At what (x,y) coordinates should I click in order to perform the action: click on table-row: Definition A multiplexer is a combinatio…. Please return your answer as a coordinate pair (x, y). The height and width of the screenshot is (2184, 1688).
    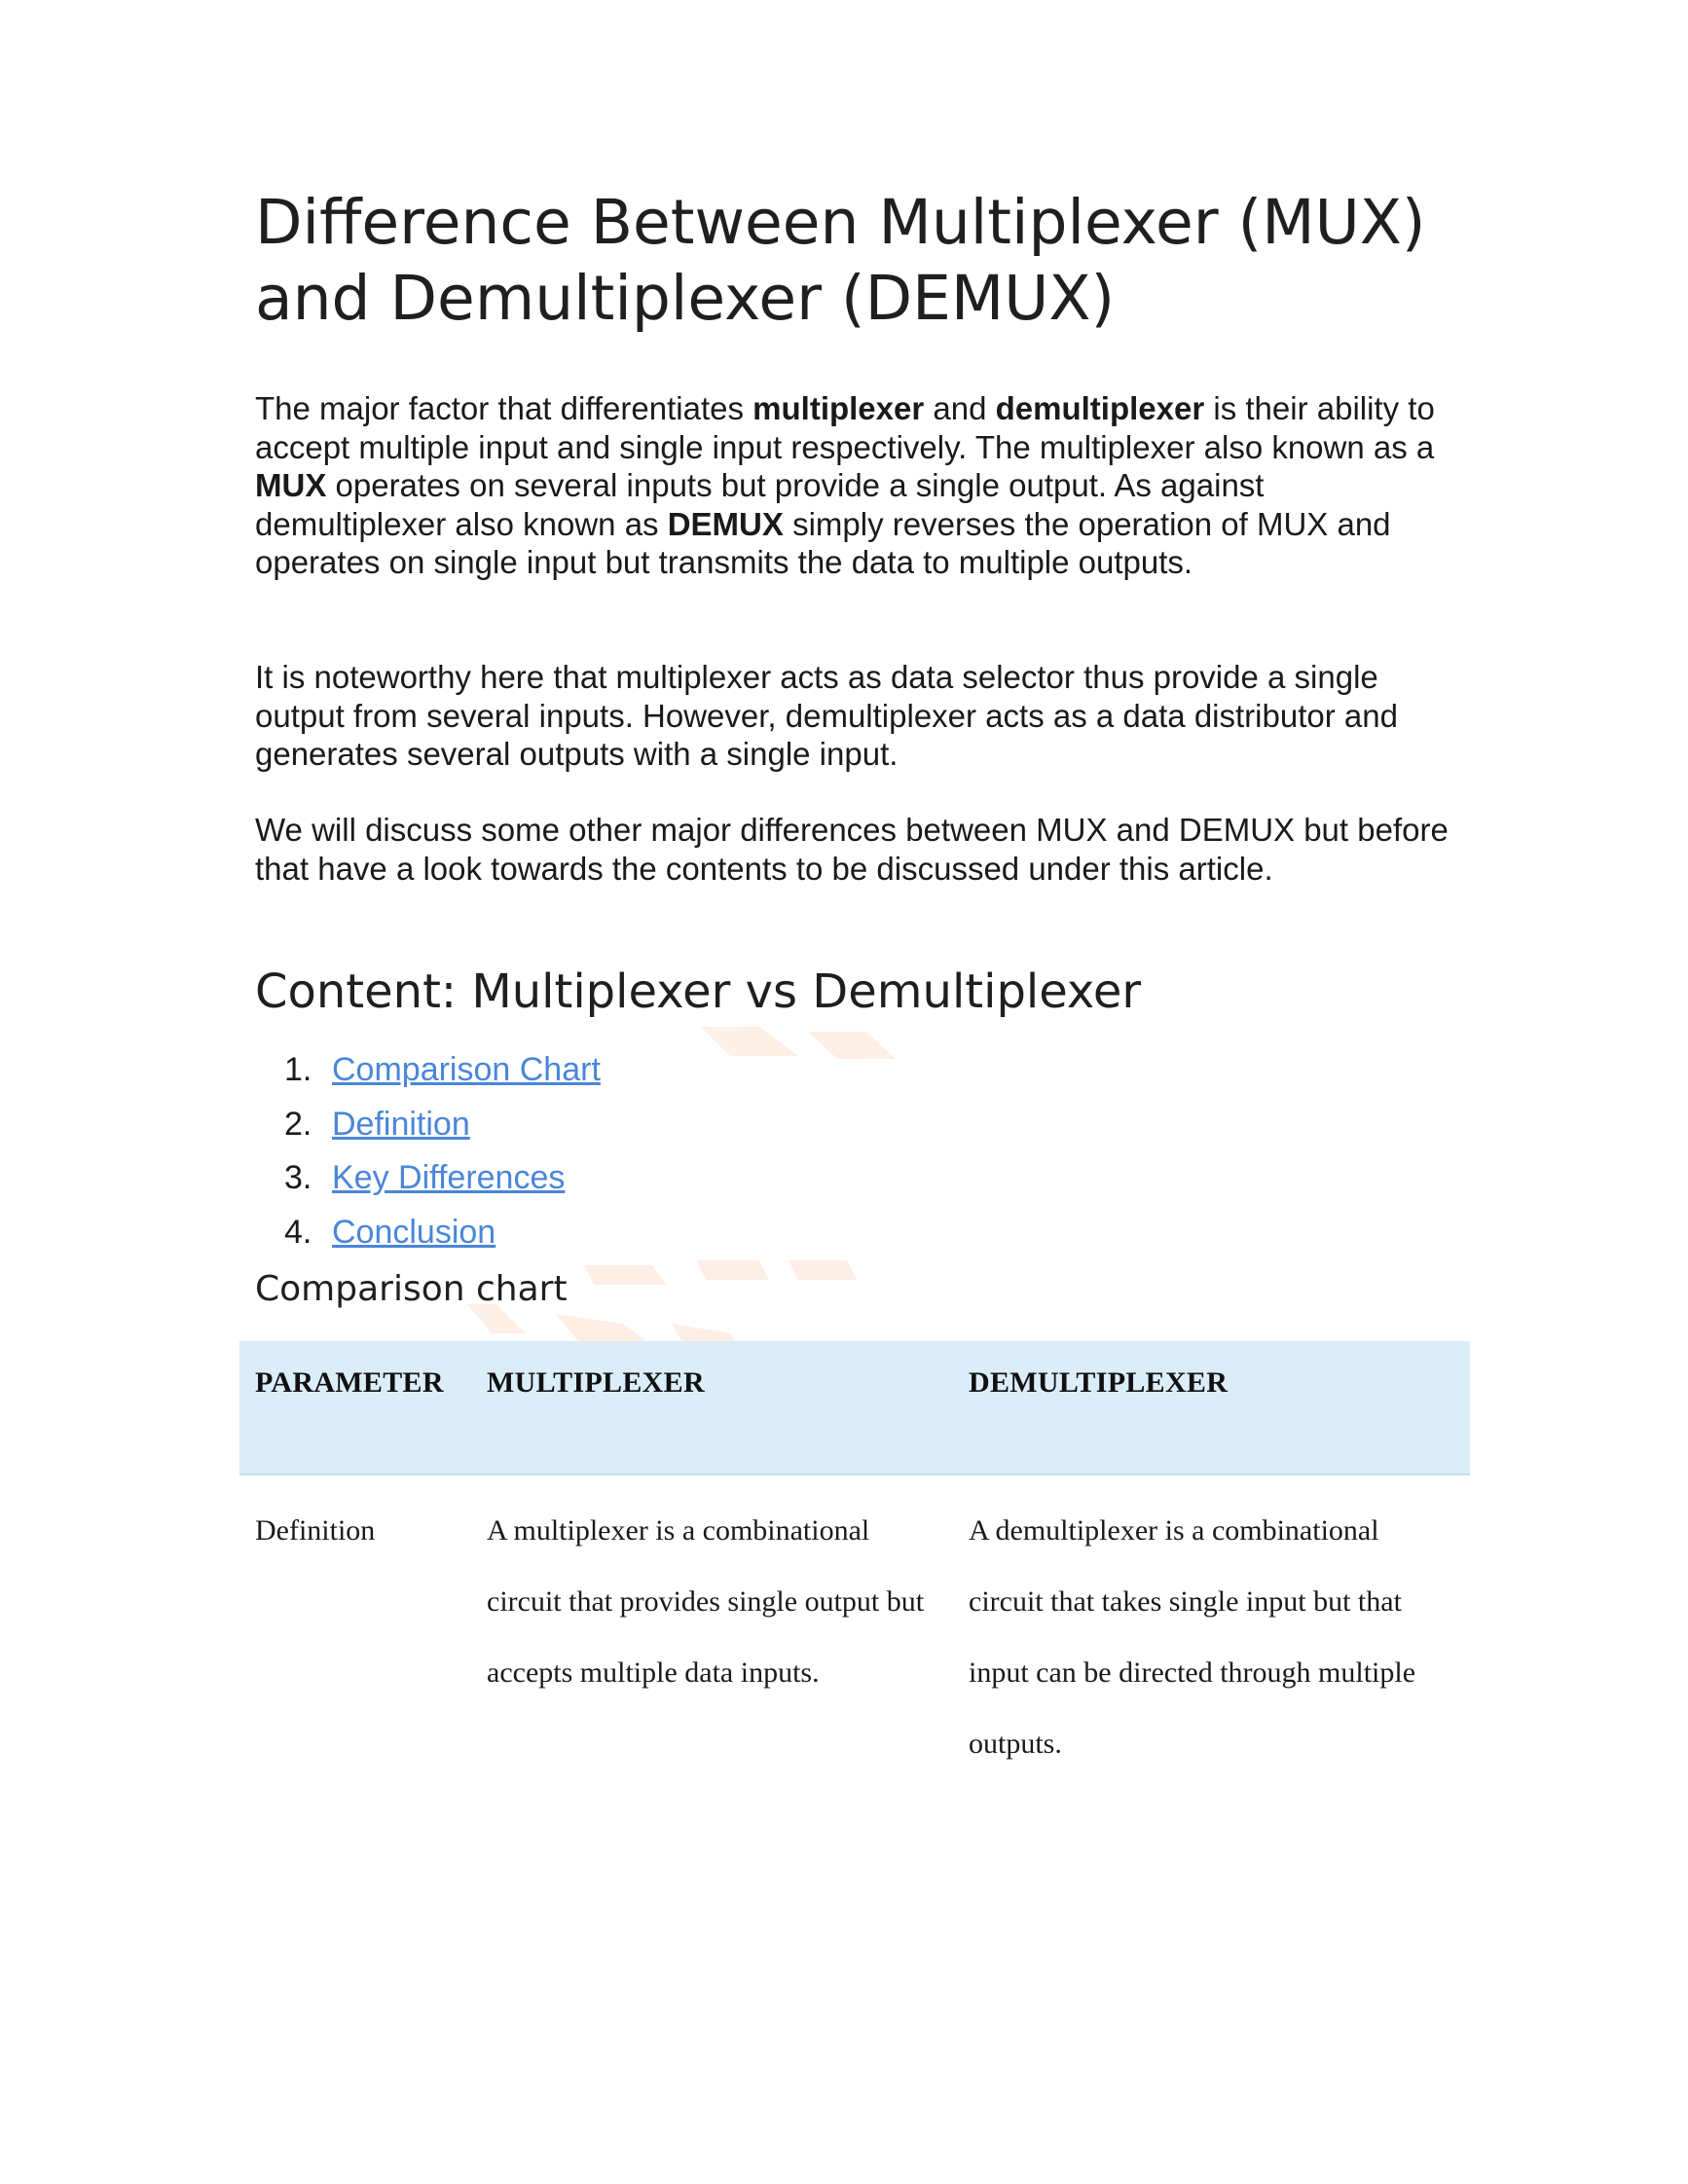
    Looking at the image, I should click on (854, 1621).